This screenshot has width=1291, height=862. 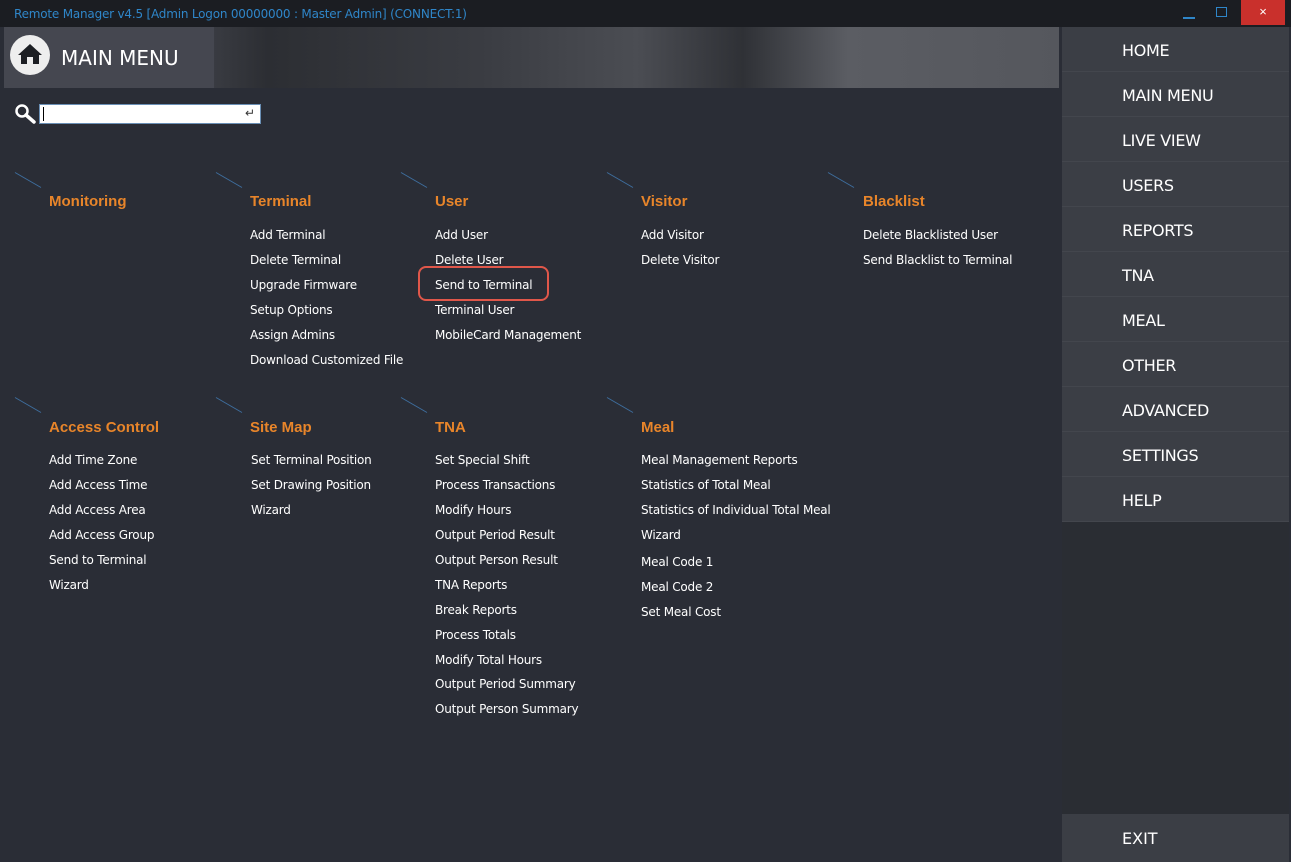 What do you see at coordinates (1166, 410) in the screenshot?
I see `sidebar-item-label: ADVANCED` at bounding box center [1166, 410].